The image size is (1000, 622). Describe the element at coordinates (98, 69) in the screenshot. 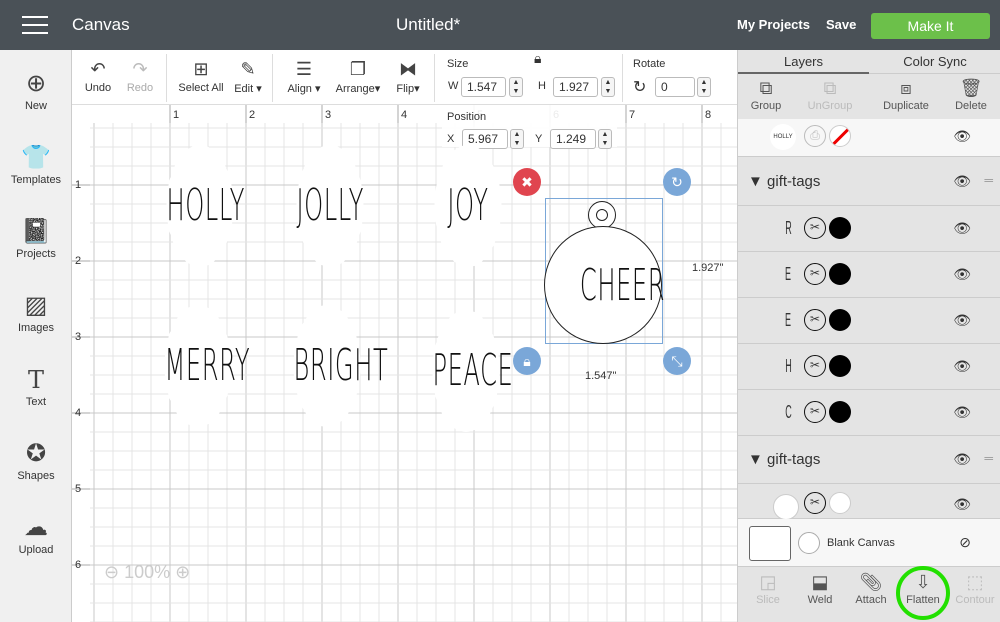

I see `undo-icon: ↶` at that location.